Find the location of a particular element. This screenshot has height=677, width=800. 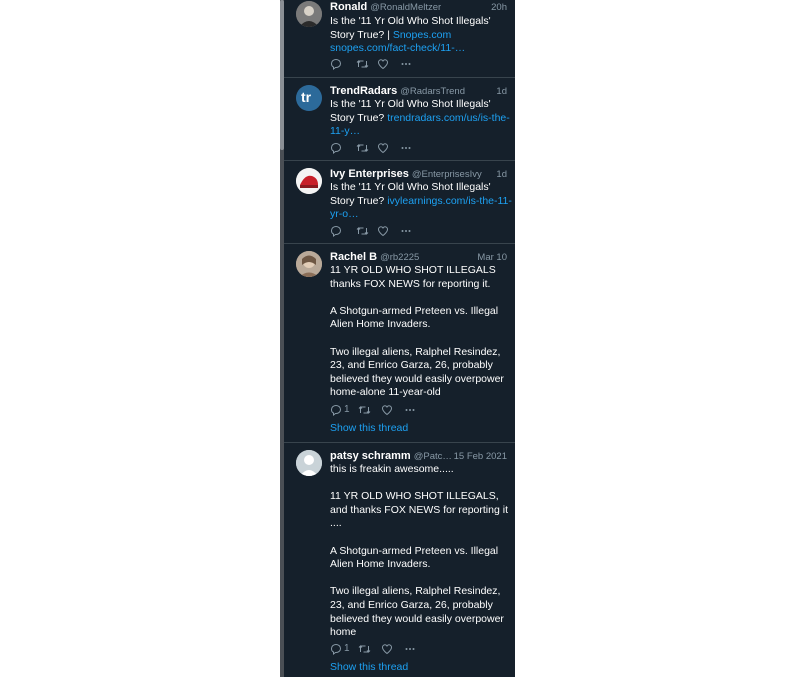

tweet-link: Snopes.com is located at coordinates (422, 35).